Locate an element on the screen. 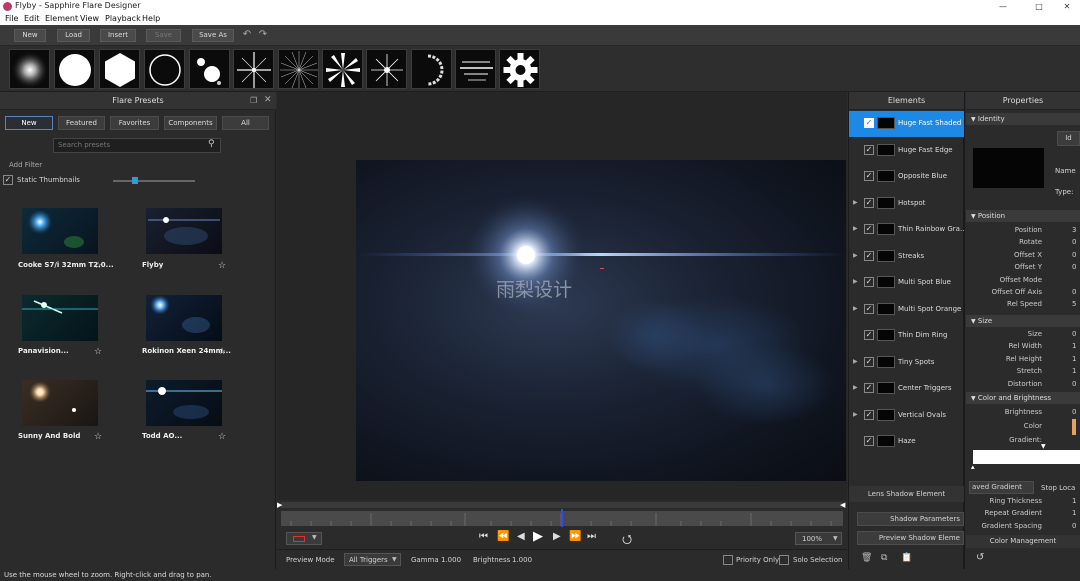 Image resolution: width=1080 pixels, height=581 pixels. close-icon: ✕ is located at coordinates (1067, 6).